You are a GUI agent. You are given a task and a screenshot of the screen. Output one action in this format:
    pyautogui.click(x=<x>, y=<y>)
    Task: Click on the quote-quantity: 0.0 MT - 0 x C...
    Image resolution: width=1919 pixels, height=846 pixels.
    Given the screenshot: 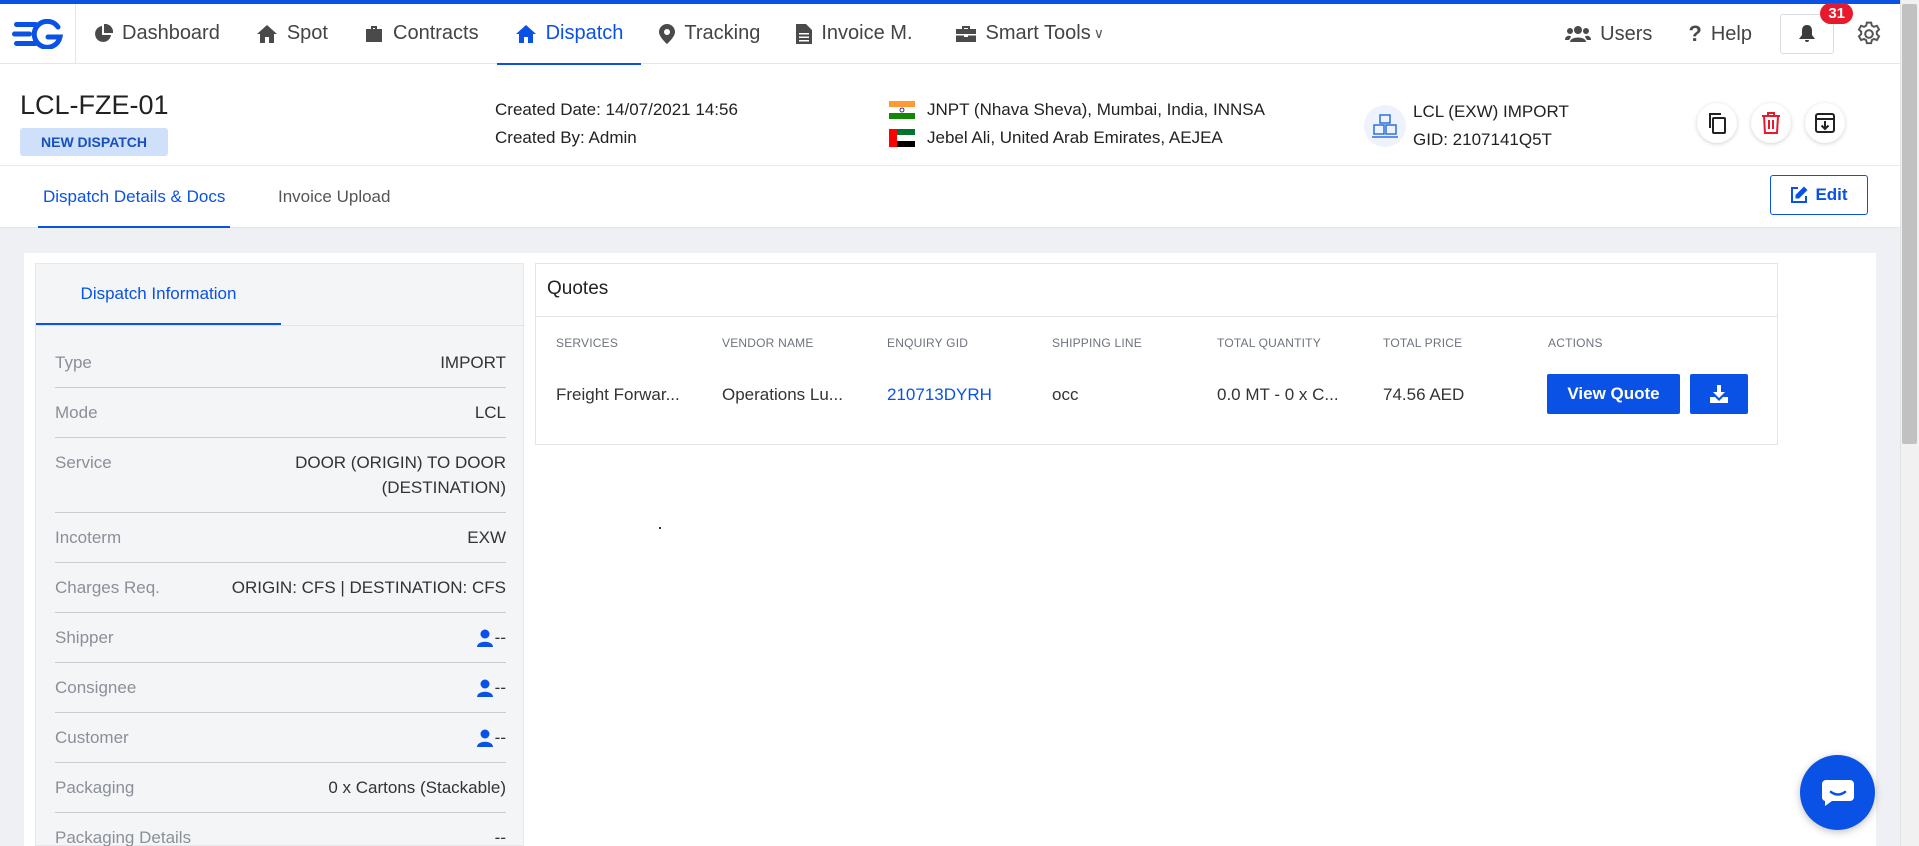 What is the action you would take?
    pyautogui.click(x=1278, y=394)
    